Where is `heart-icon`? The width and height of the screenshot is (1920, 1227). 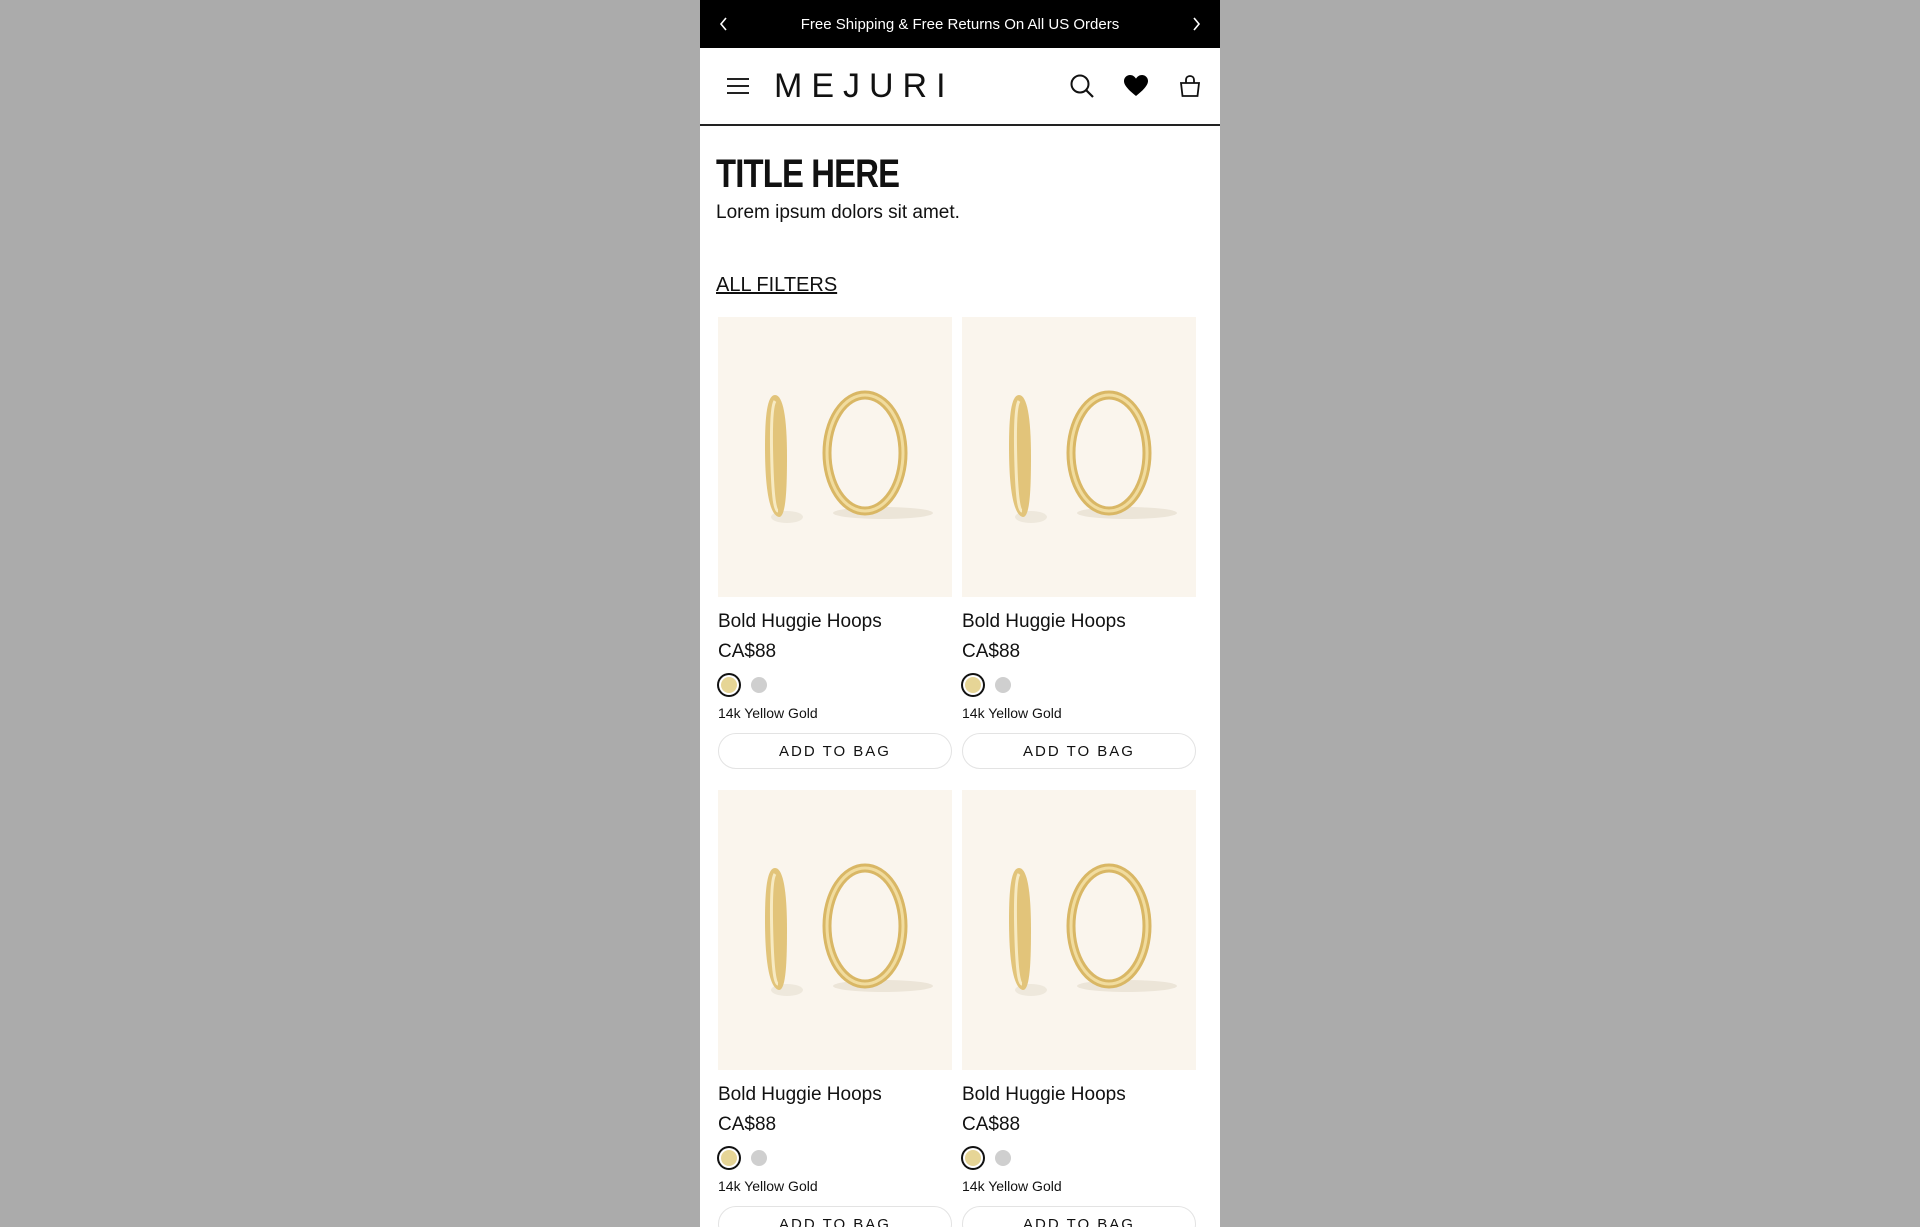 heart-icon is located at coordinates (1136, 86).